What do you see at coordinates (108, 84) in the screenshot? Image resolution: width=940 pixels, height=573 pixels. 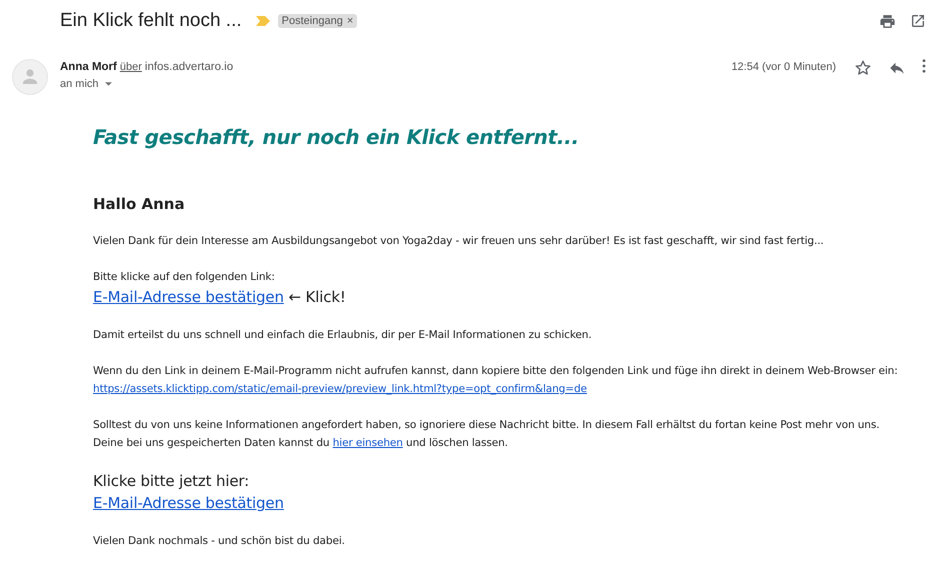 I see `dropdown-caret-icon` at bounding box center [108, 84].